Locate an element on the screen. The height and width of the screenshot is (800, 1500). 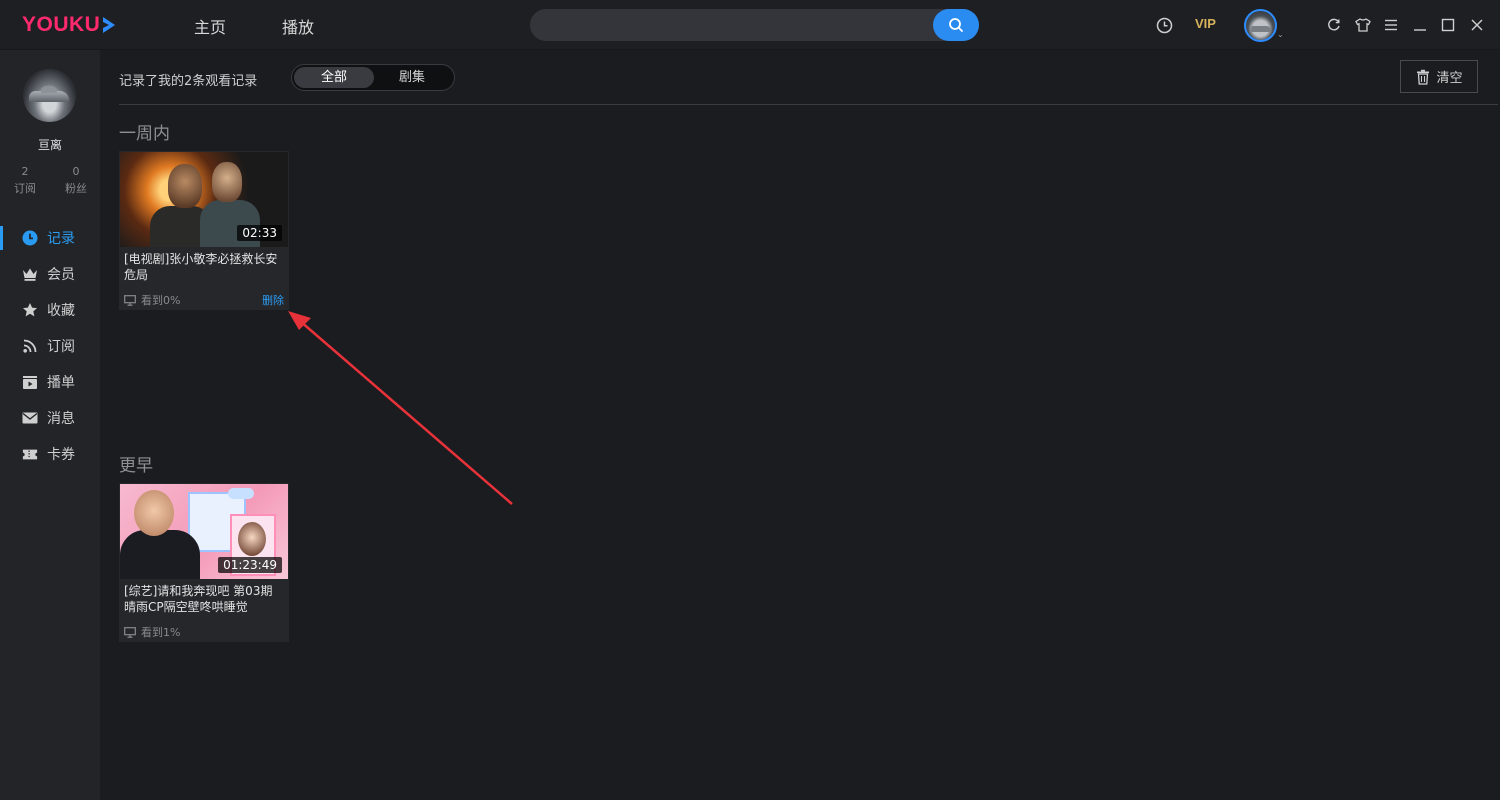
sidebar-item-label: 订阅 is located at coordinates (61, 347).